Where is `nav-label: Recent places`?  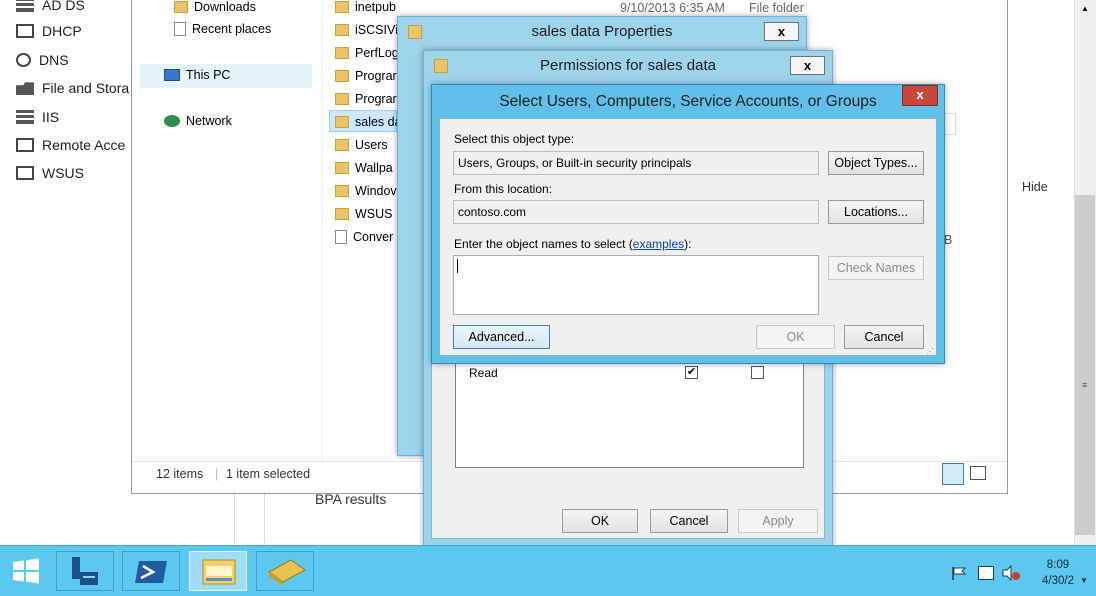
nav-label: Recent places is located at coordinates (232, 29).